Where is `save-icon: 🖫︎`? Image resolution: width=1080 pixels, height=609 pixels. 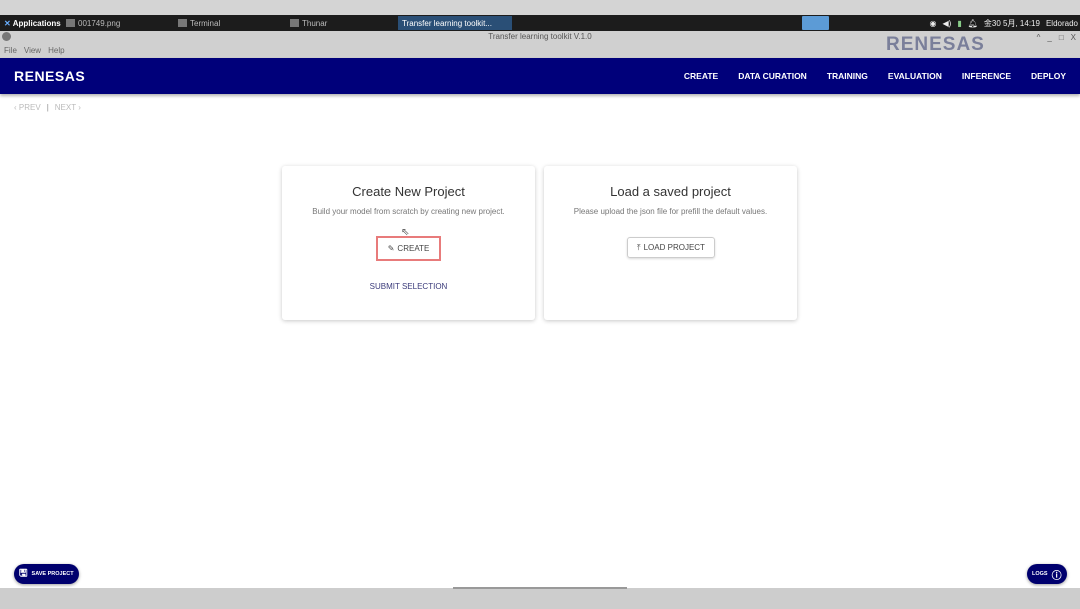 save-icon: 🖫︎ is located at coordinates (23, 573).